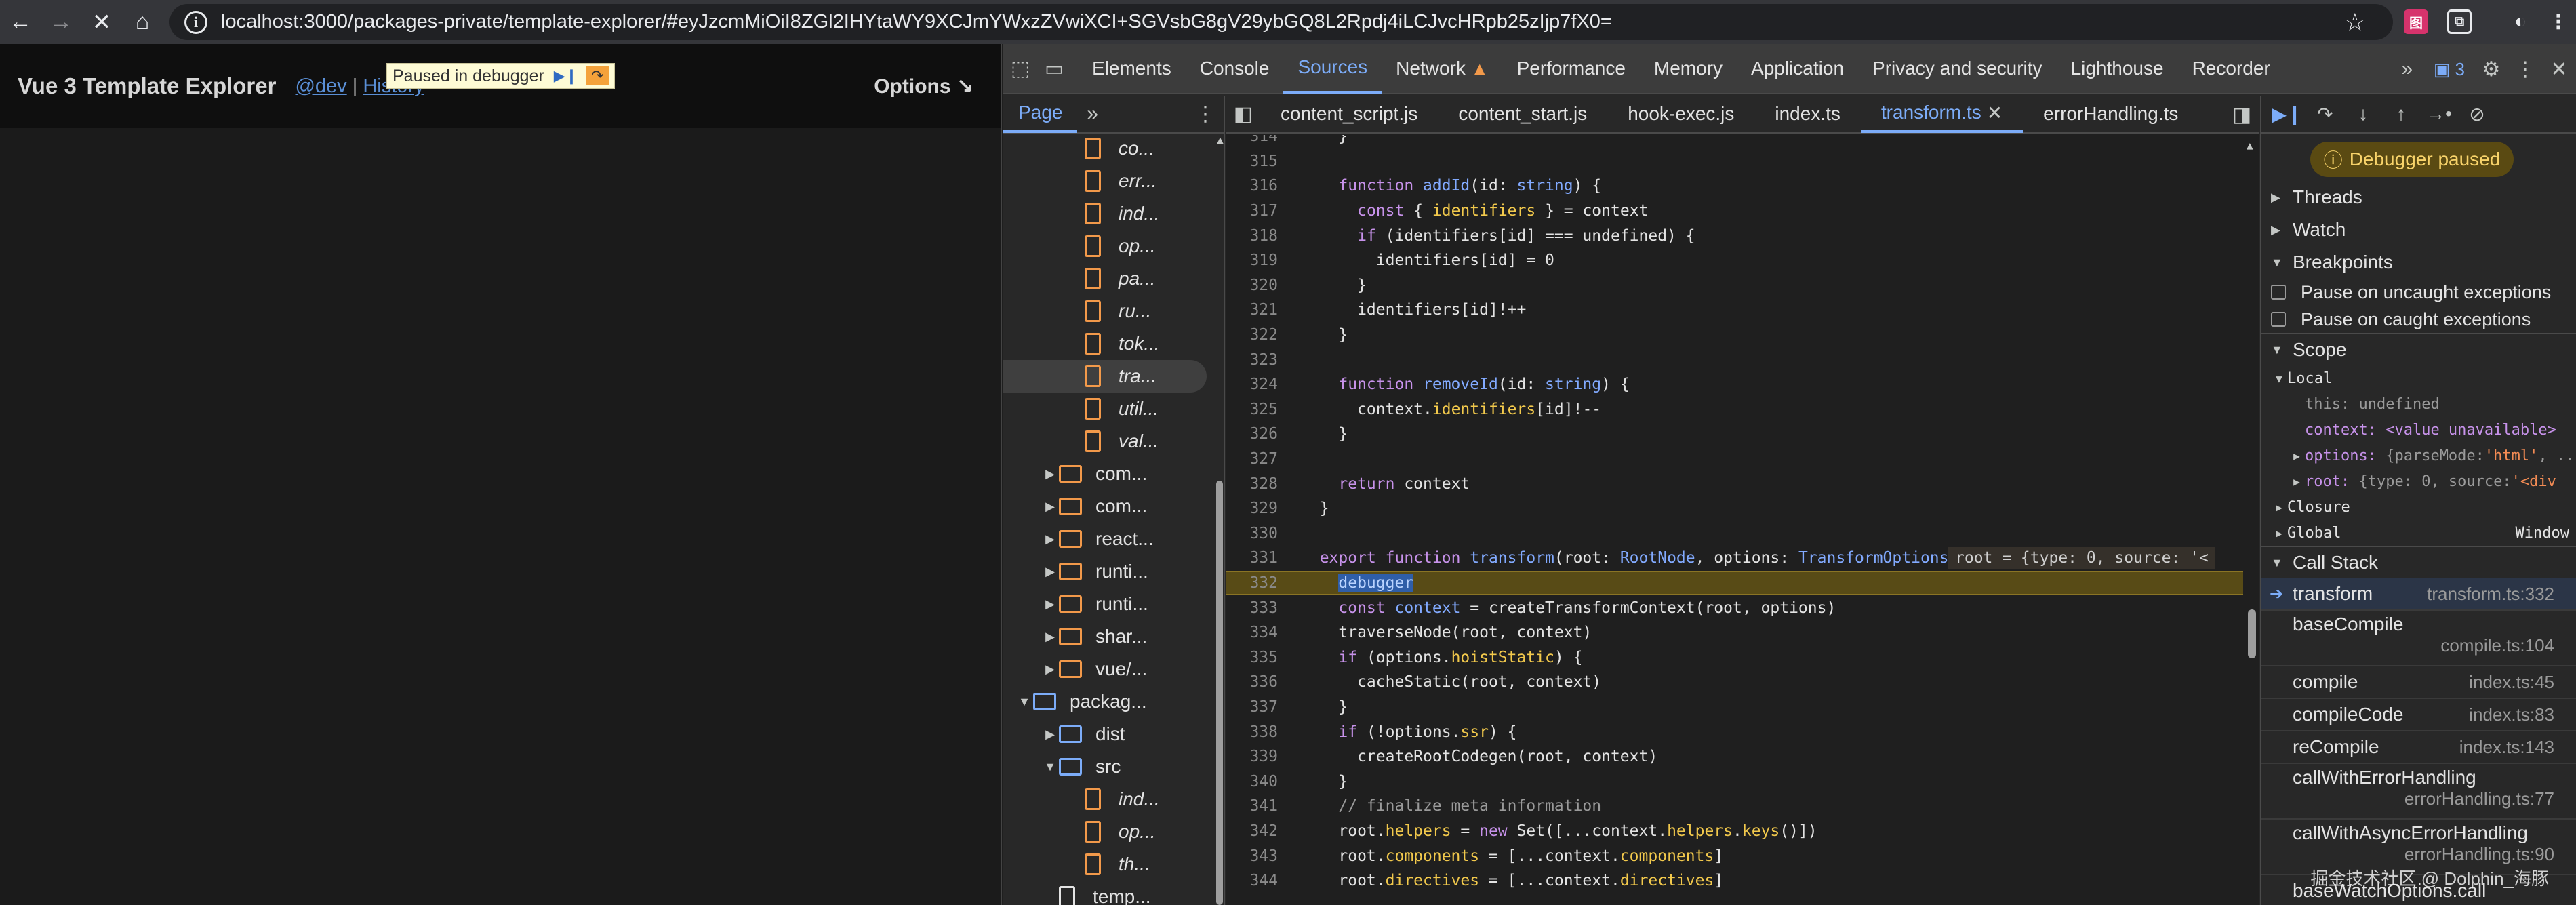 This screenshot has height=905, width=2576. Describe the element at coordinates (2418, 747) in the screenshot. I see `call-frame: reCompile index.ts:143` at that location.